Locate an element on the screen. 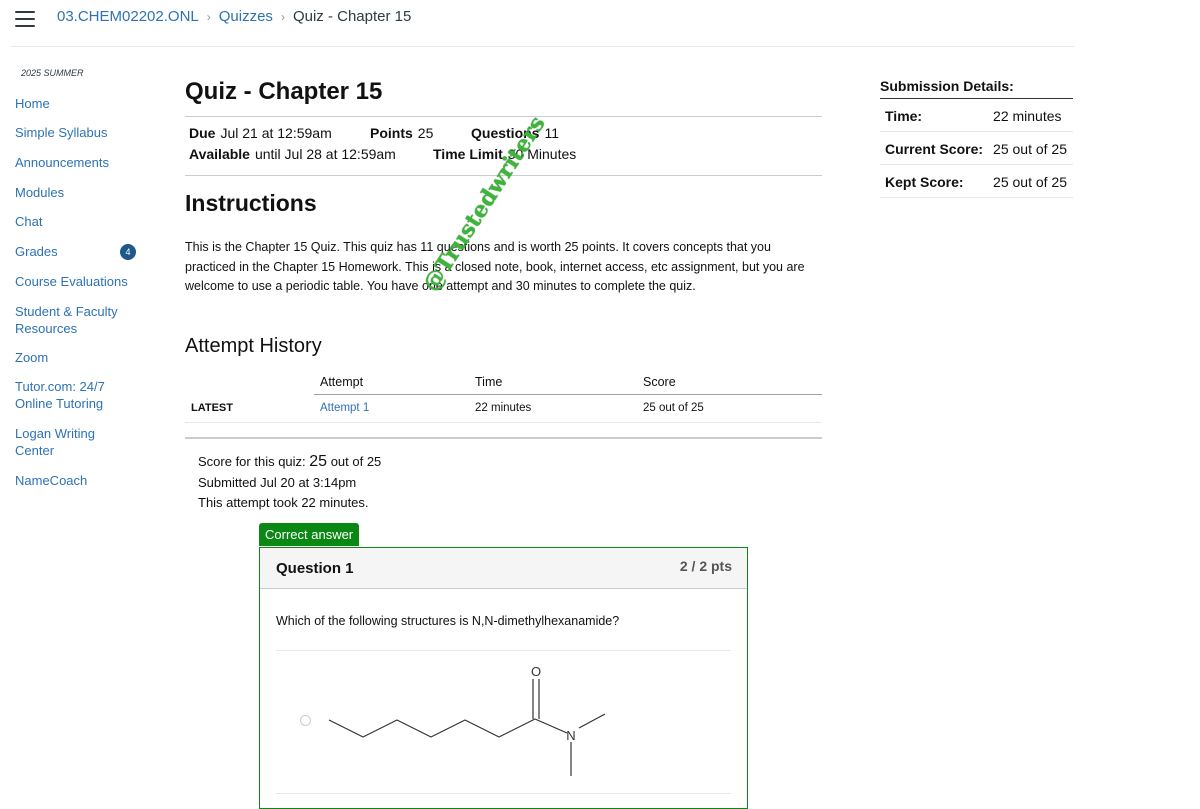 The width and height of the screenshot is (1200, 809). due-info: Due Jul 21 at 12:59am is located at coordinates (260, 133).